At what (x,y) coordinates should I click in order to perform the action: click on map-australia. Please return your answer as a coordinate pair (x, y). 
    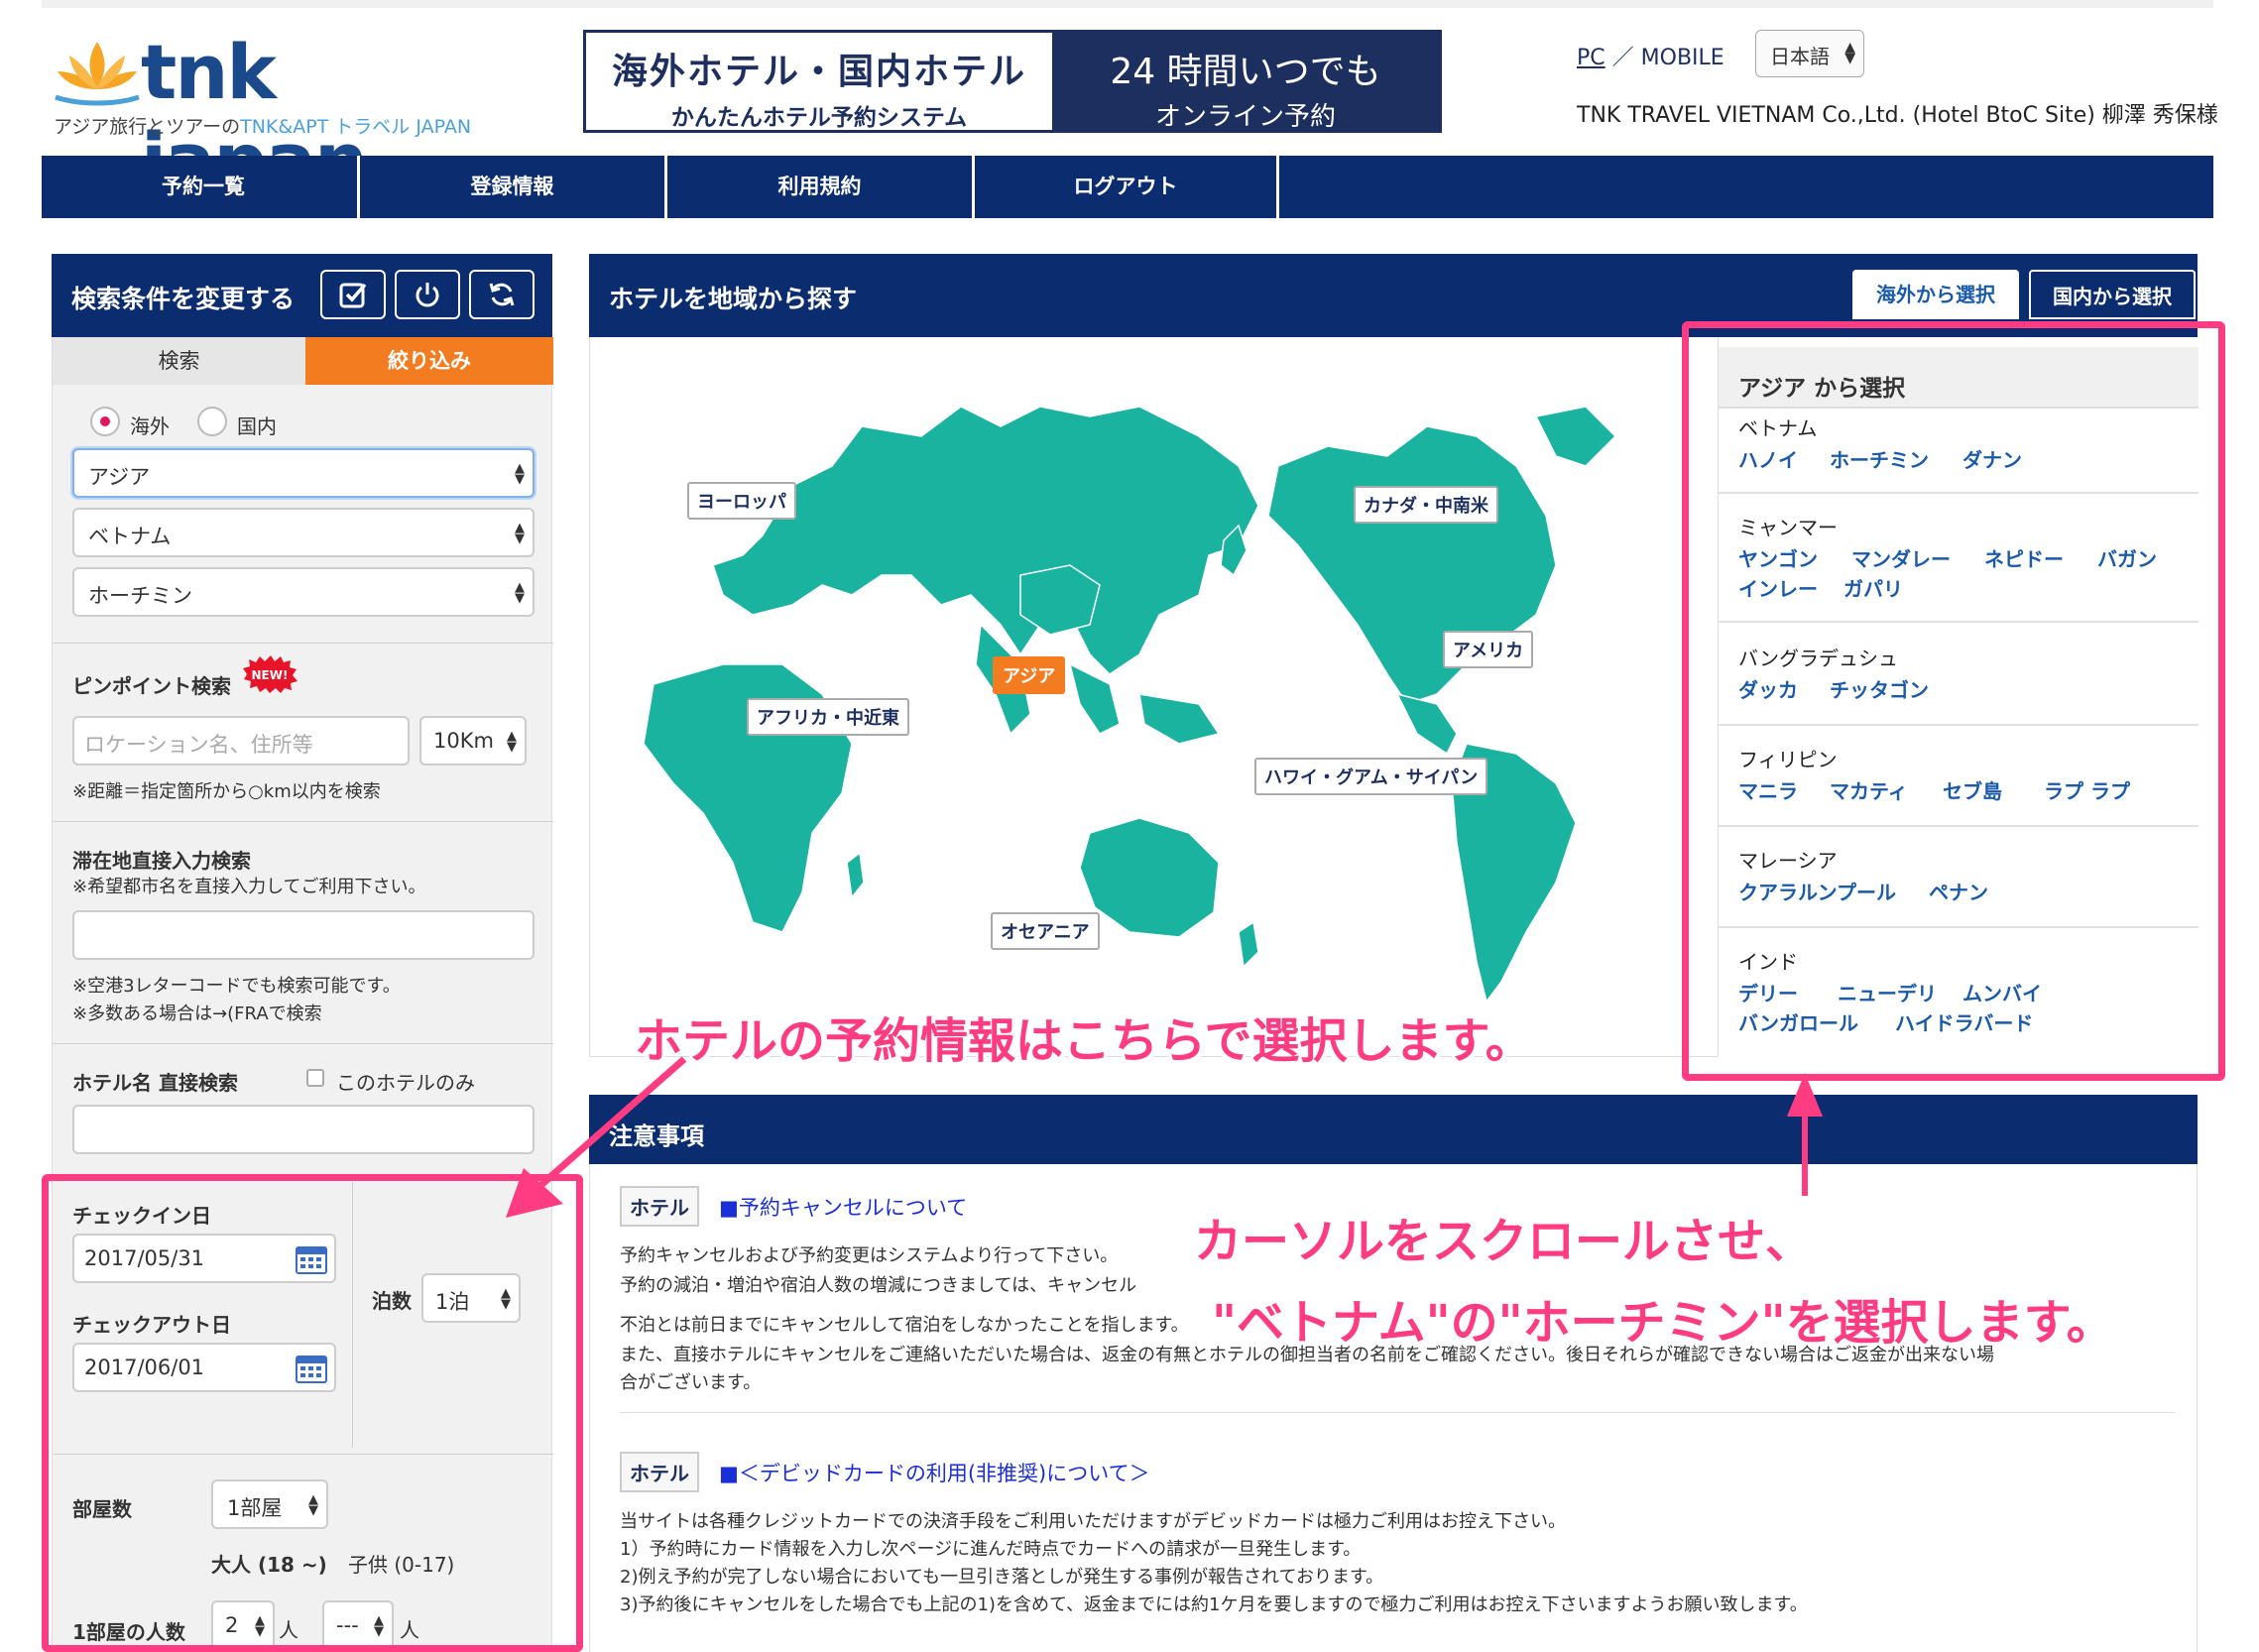
    Looking at the image, I should click on (1150, 877).